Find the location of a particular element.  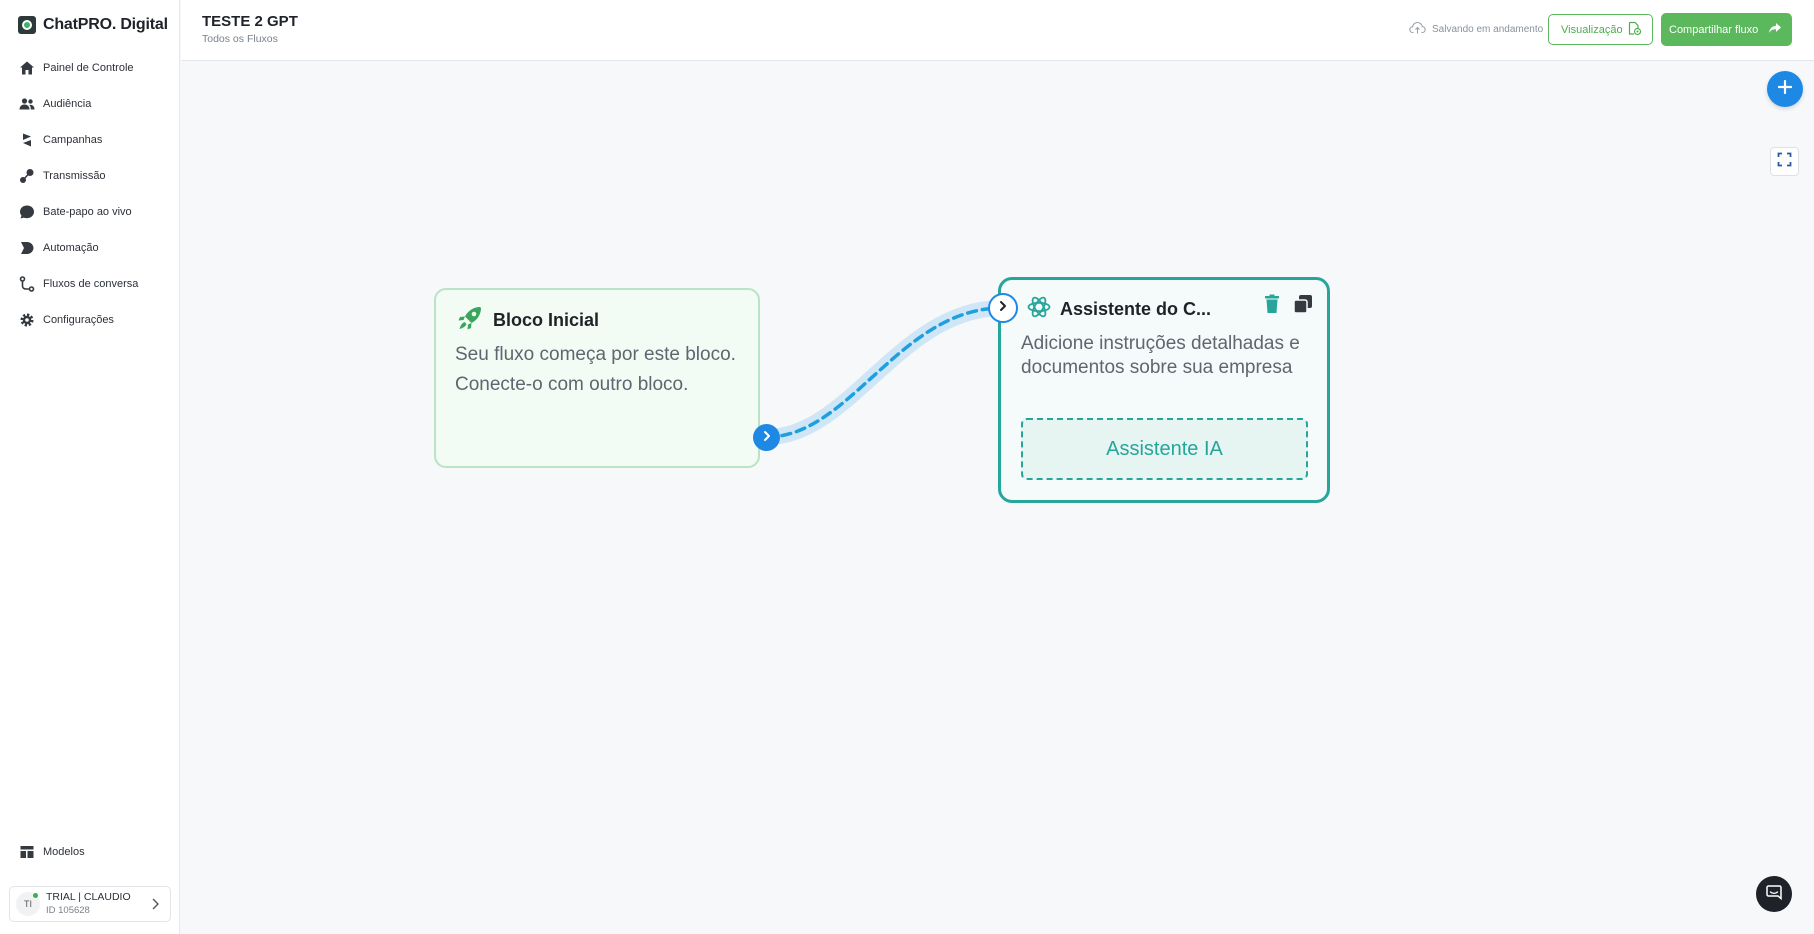

ai-assistant-button: Assistente IA is located at coordinates (1164, 449).